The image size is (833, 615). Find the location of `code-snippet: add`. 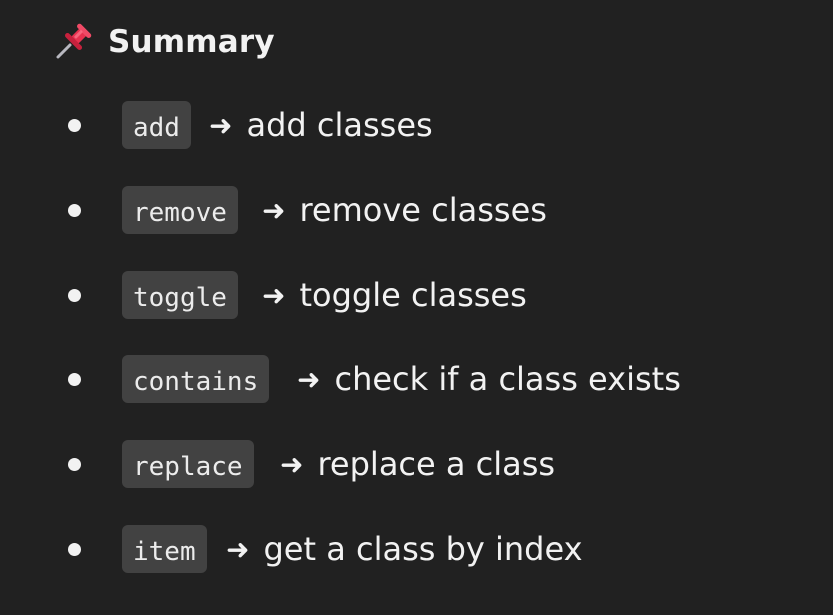

code-snippet: add is located at coordinates (156, 125).